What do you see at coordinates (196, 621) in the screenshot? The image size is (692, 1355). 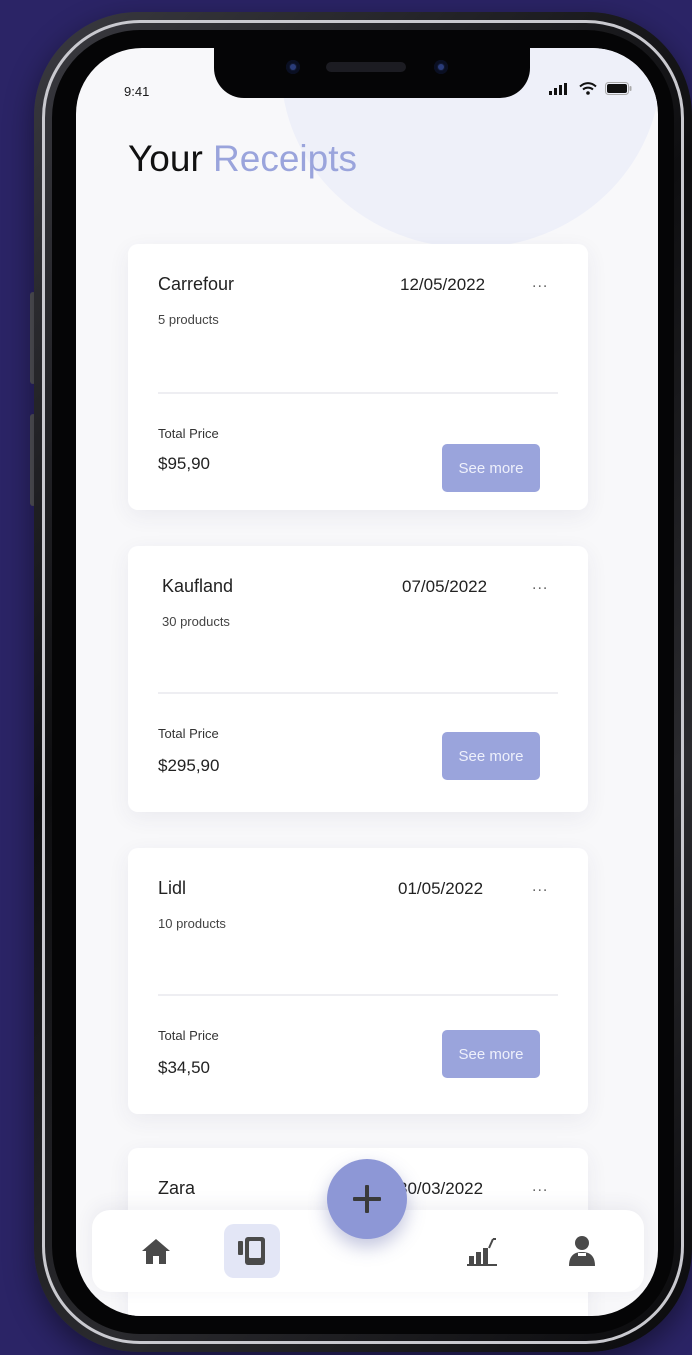 I see `product-count: 30 products` at bounding box center [196, 621].